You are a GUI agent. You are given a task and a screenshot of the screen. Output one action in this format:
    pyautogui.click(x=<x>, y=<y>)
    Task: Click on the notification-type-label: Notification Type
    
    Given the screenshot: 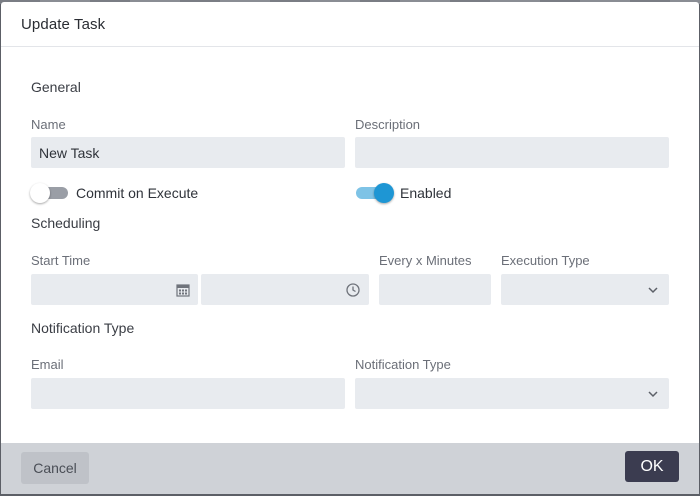 What is the action you would take?
    pyautogui.click(x=403, y=364)
    